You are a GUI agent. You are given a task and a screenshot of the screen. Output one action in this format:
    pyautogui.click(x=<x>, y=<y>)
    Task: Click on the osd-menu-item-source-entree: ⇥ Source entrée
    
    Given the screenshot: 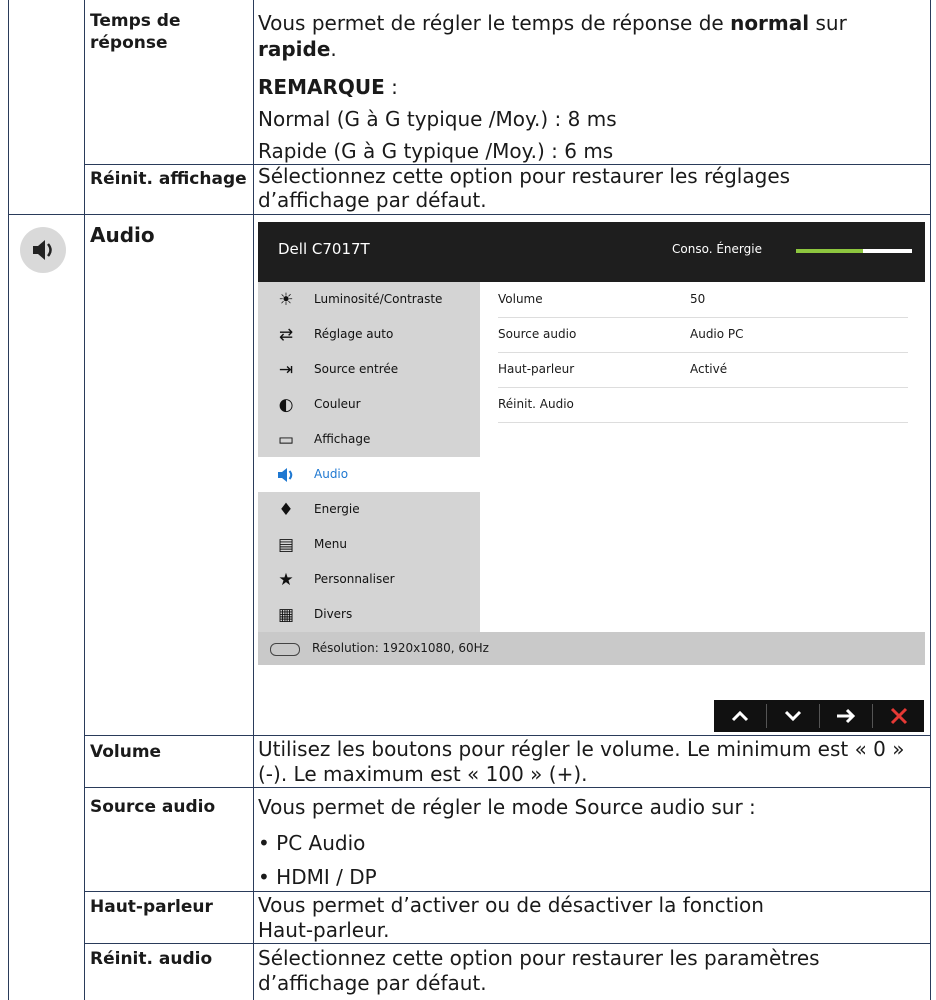 What is the action you would take?
    pyautogui.click(x=369, y=369)
    